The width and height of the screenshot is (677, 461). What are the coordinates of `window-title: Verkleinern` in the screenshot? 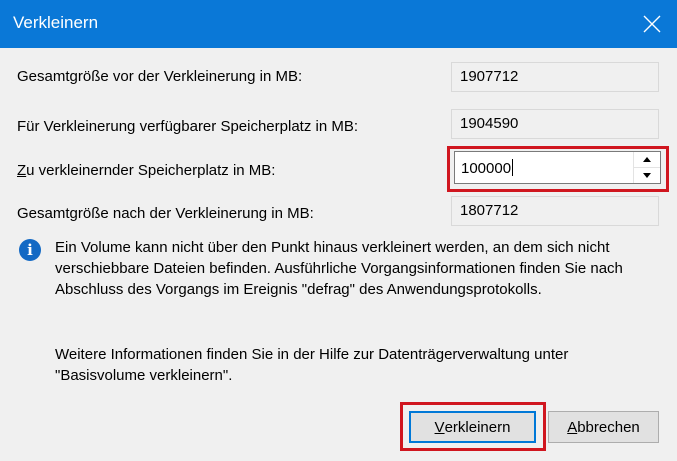 It's located at (56, 22).